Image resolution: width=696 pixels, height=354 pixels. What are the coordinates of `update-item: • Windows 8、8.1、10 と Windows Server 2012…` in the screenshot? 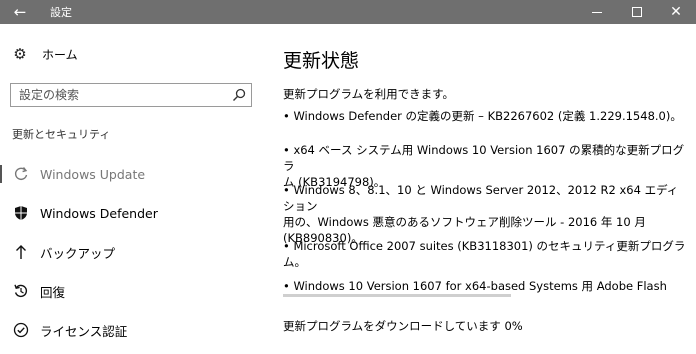 It's located at (485, 214).